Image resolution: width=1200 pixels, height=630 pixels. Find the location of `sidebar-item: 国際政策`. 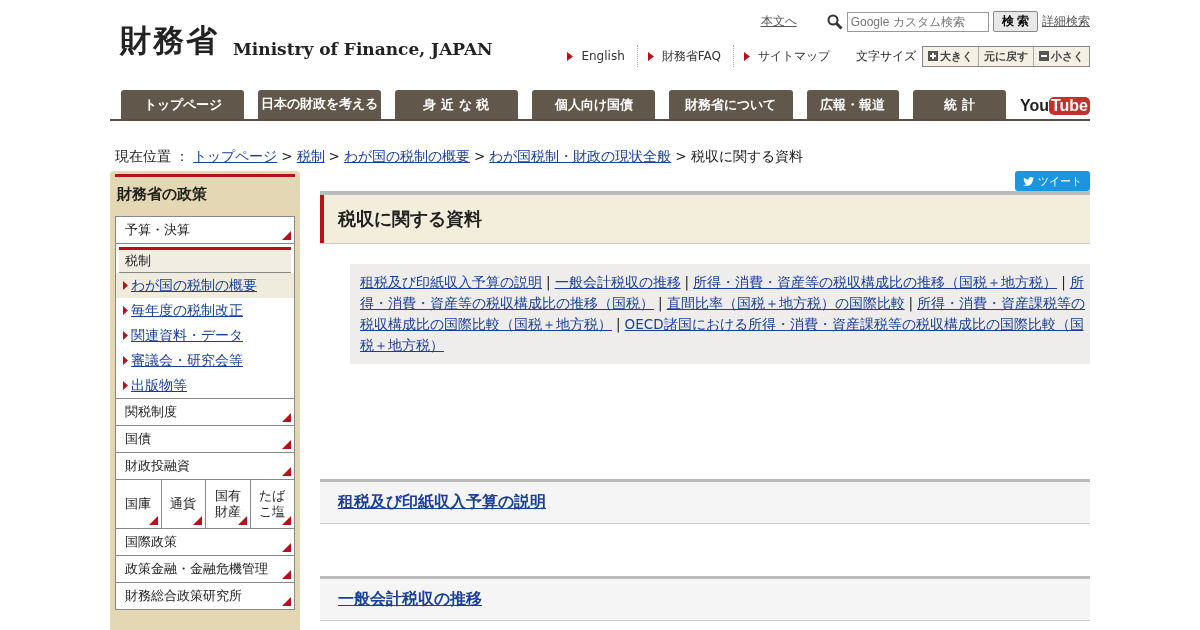

sidebar-item: 国際政策 is located at coordinates (205, 542).